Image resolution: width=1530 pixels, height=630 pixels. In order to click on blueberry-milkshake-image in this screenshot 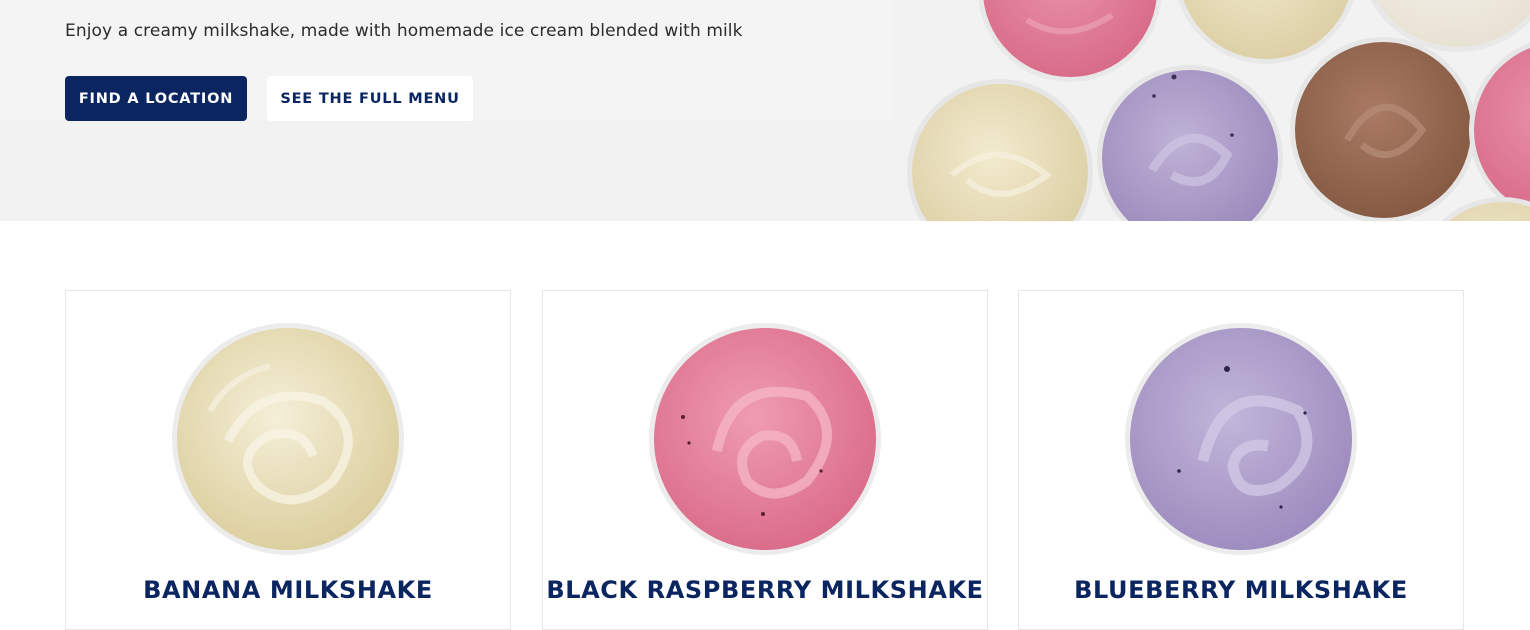, I will do `click(1241, 439)`.